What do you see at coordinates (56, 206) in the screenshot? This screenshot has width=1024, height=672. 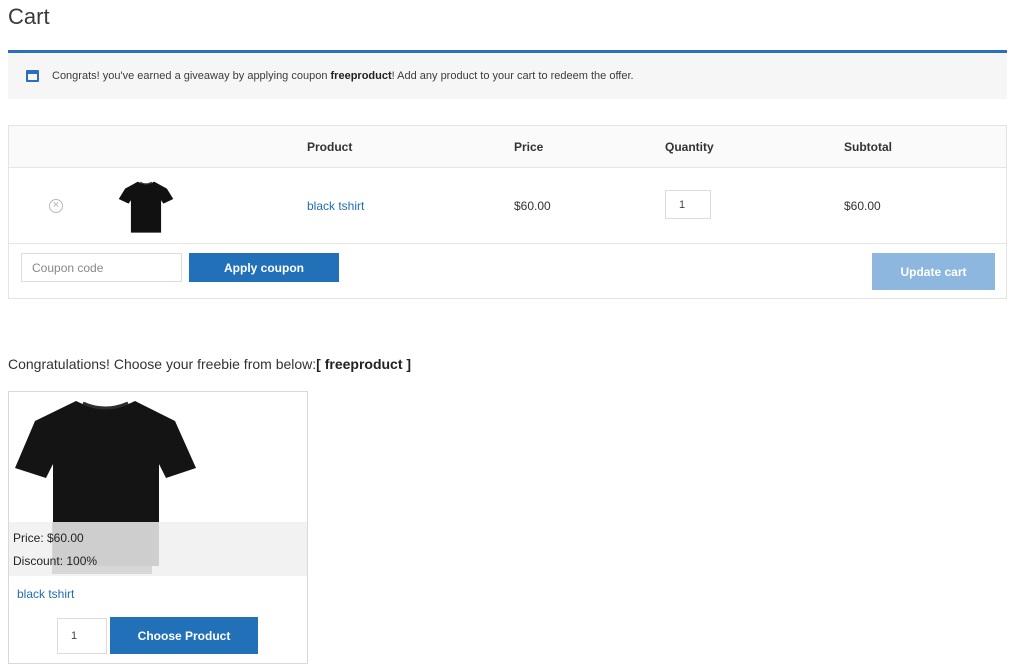 I see `remove-item-button: ×` at bounding box center [56, 206].